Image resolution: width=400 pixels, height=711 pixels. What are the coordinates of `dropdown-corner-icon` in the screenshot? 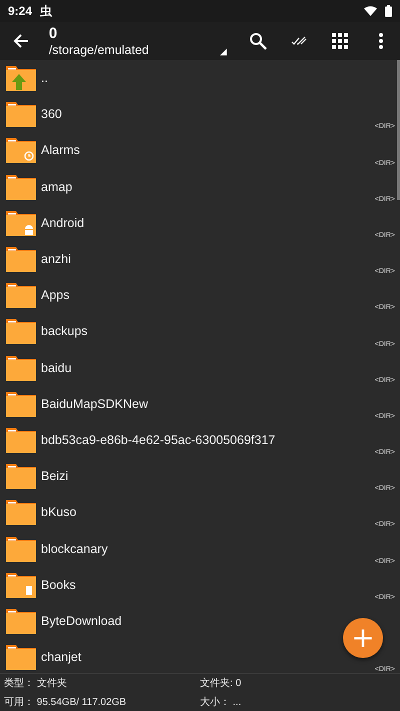 It's located at (223, 52).